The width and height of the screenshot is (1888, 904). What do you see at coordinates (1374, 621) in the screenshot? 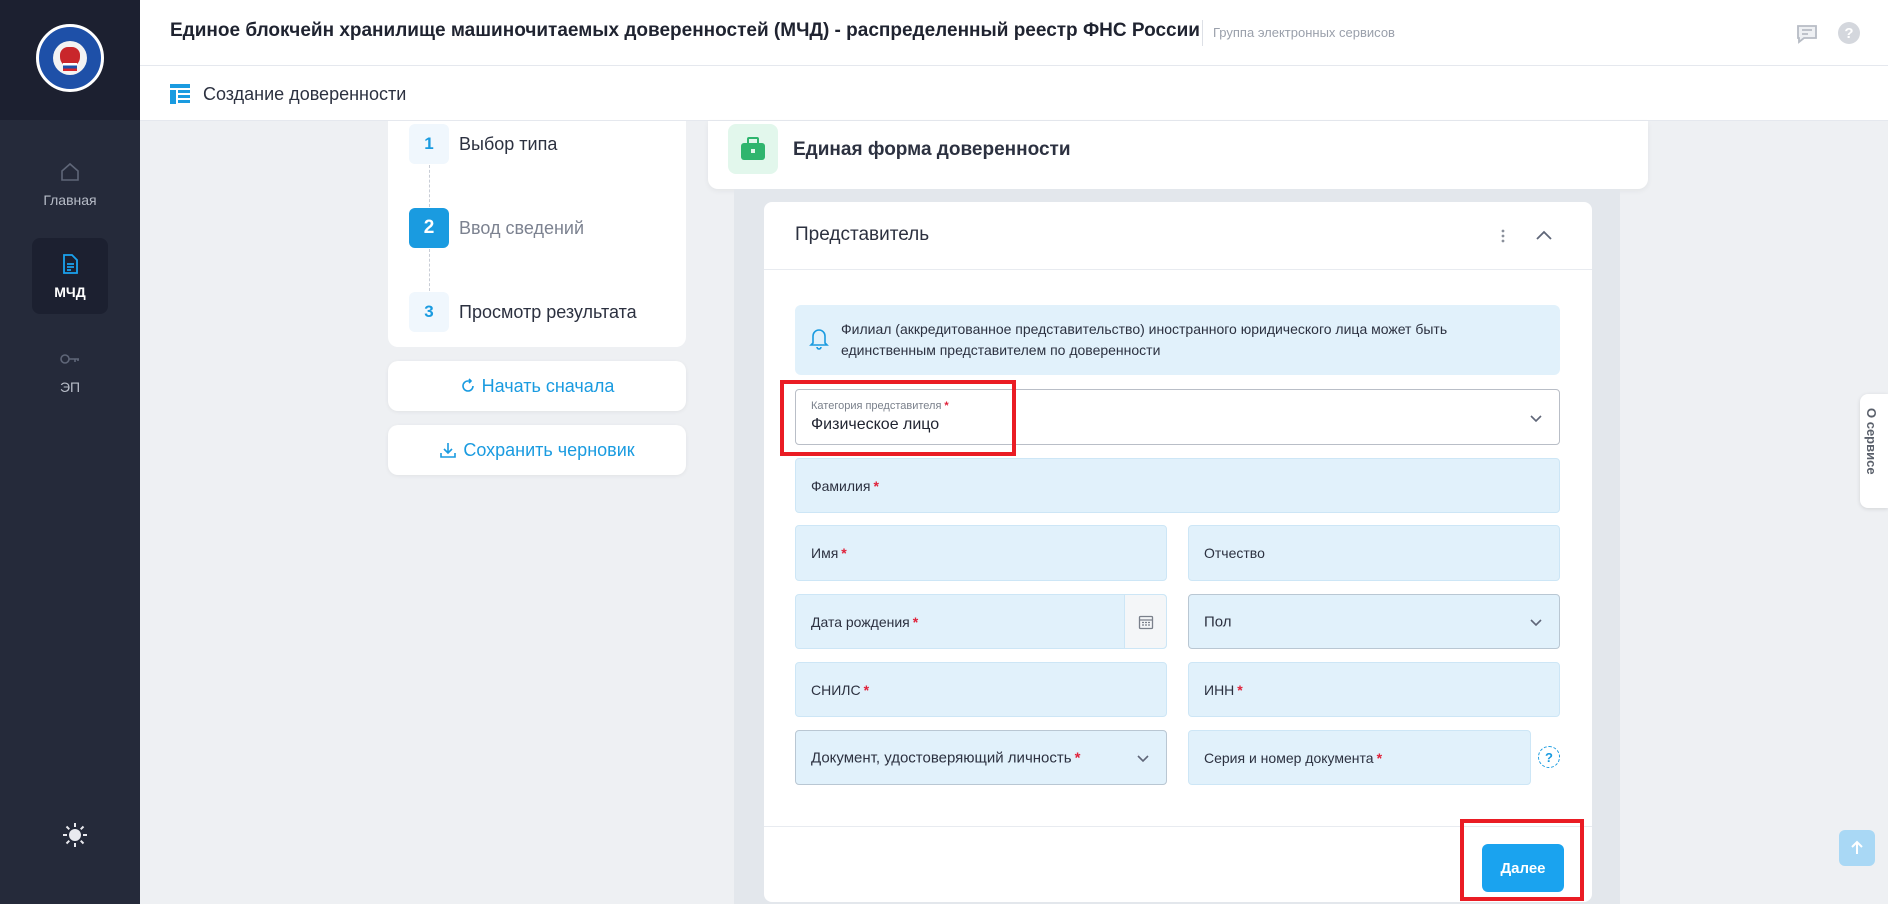
I see `gender-select: Пол` at bounding box center [1374, 621].